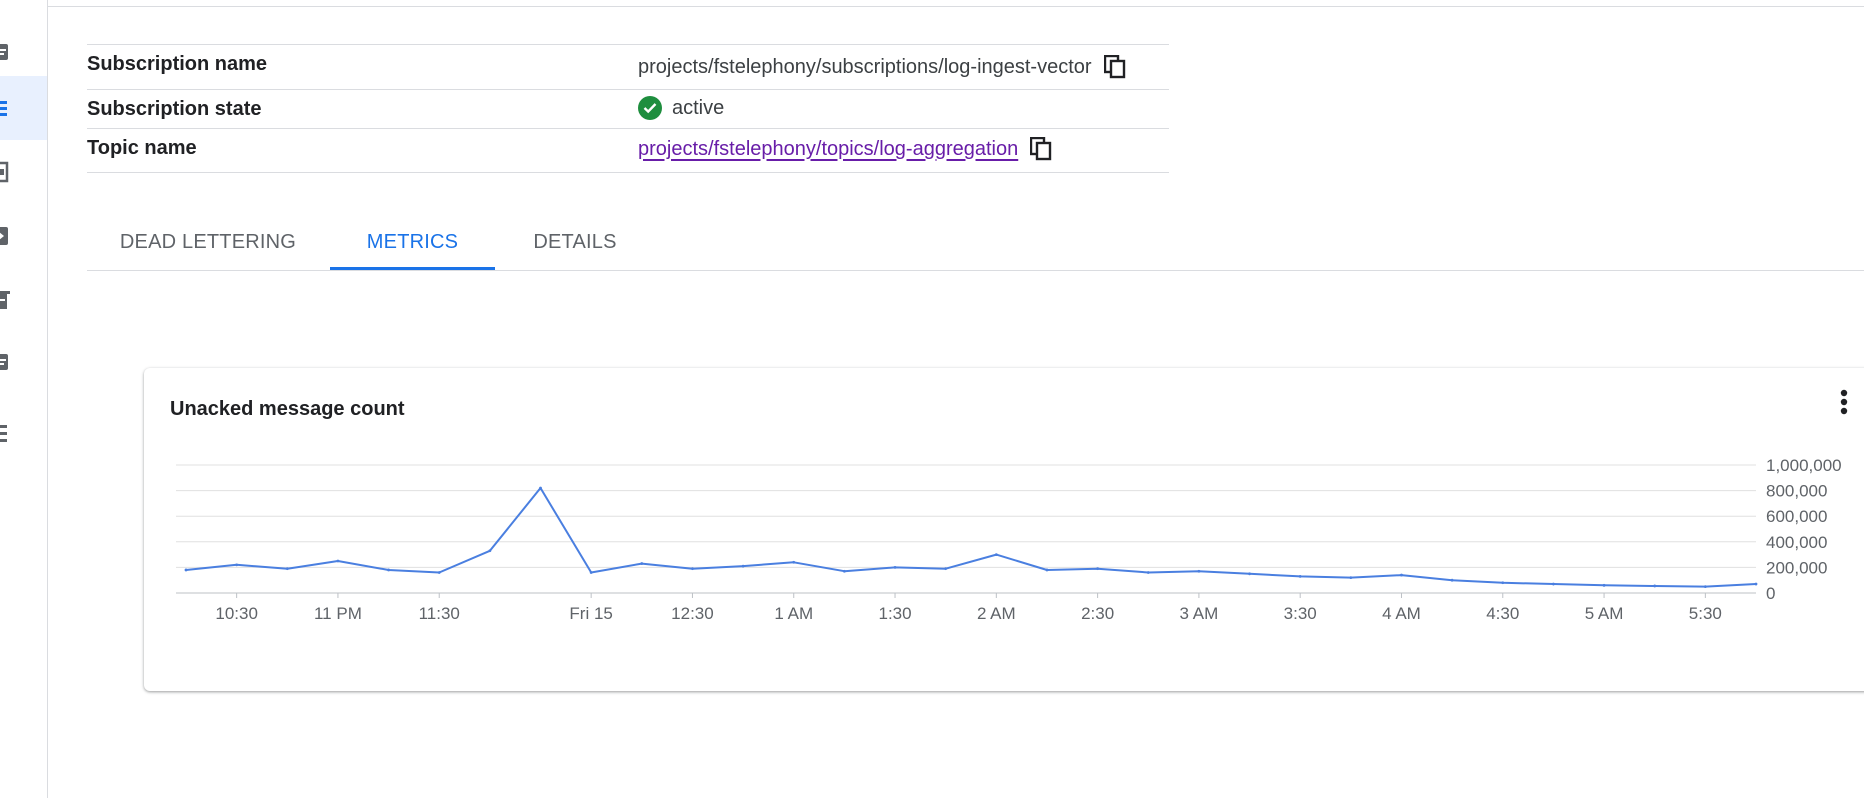 Image resolution: width=1864 pixels, height=798 pixels. Describe the element at coordinates (1705, 613) in the screenshot. I see `x-tick-label: 5:30` at that location.